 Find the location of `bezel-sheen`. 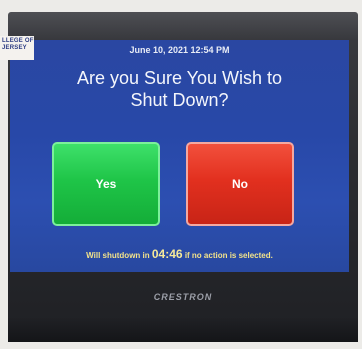

bezel-sheen is located at coordinates (183, 26).